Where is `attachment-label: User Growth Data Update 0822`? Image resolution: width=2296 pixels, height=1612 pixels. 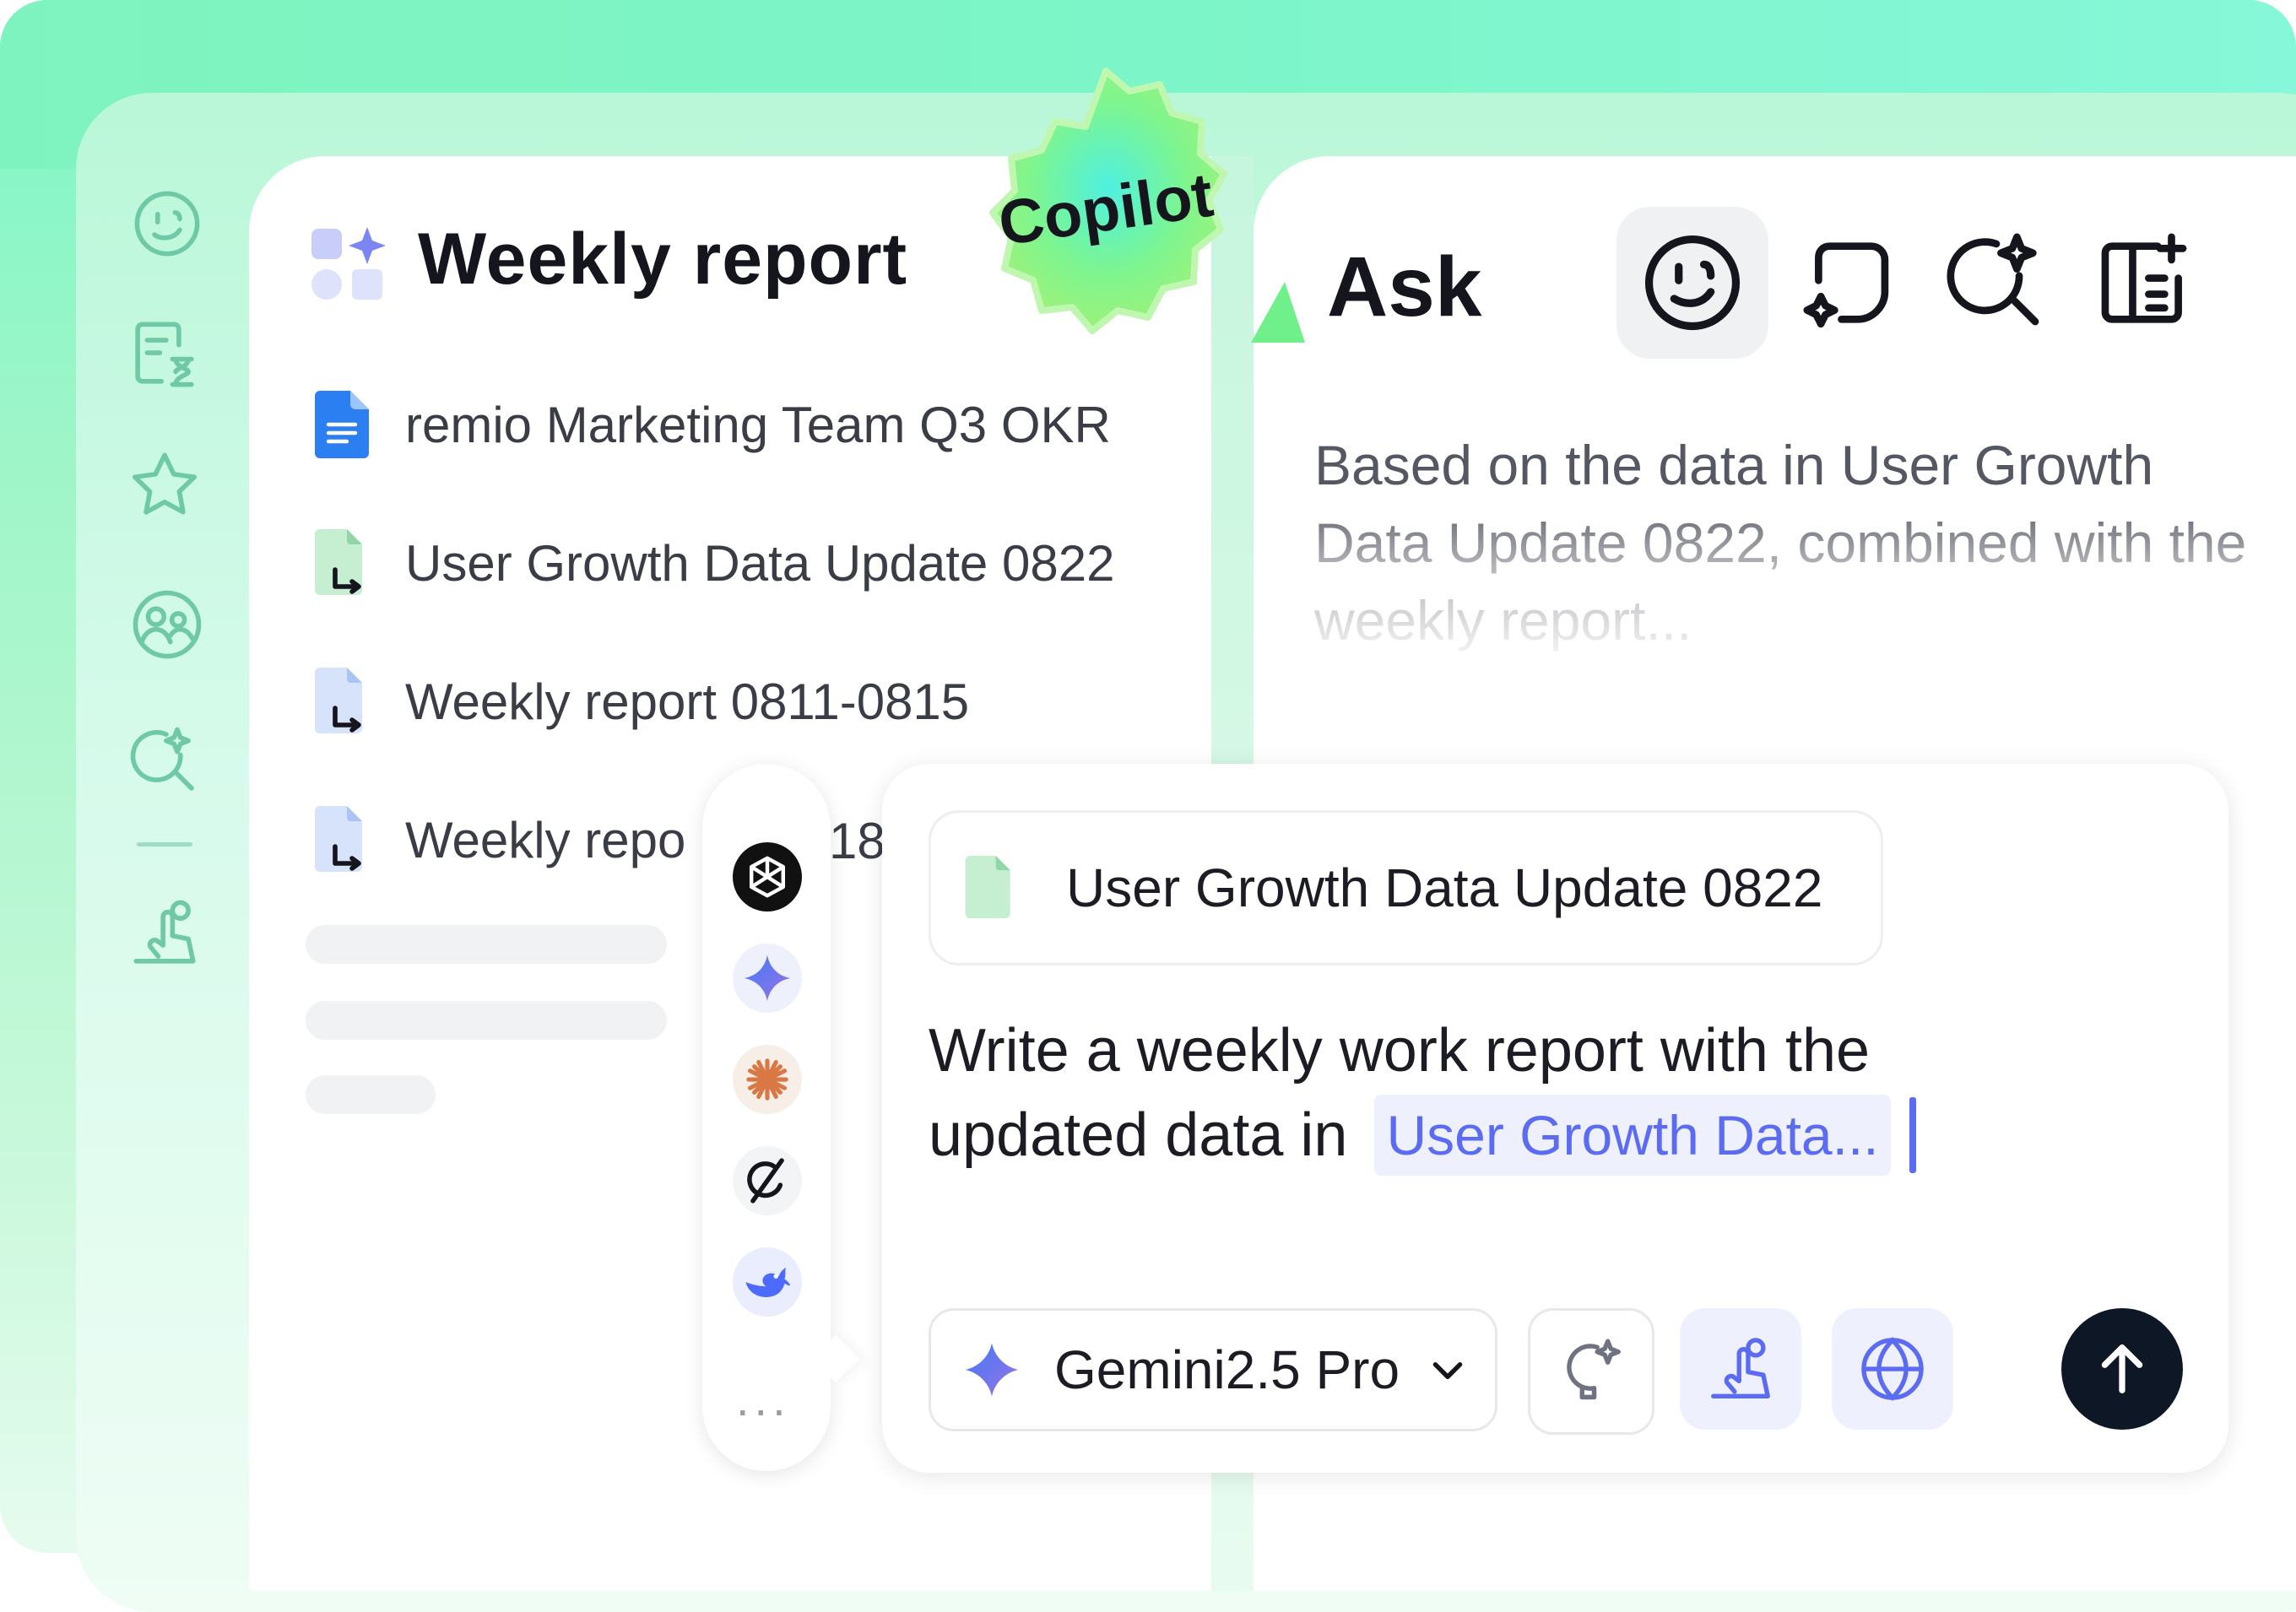
attachment-label: User Growth Data Update 0822 is located at coordinates (1445, 887).